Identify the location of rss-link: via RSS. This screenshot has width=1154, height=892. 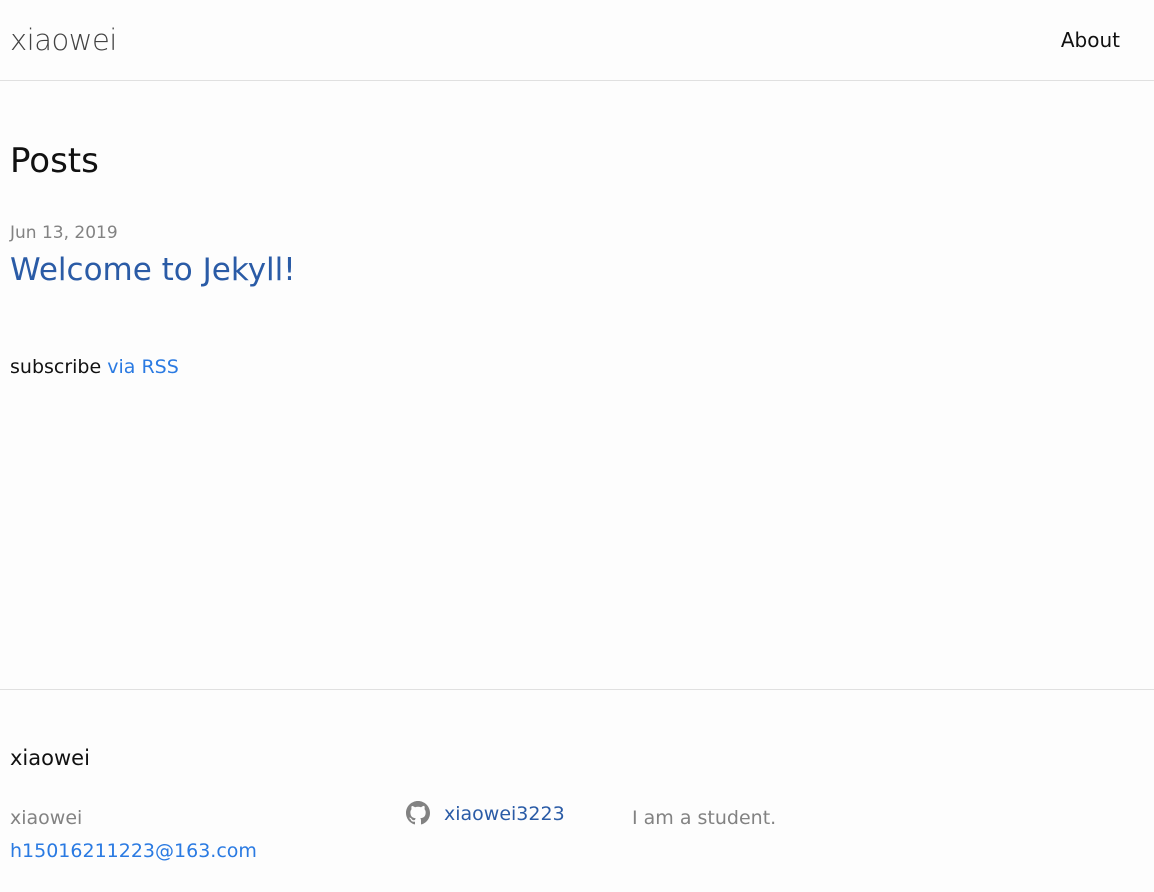
(143, 367).